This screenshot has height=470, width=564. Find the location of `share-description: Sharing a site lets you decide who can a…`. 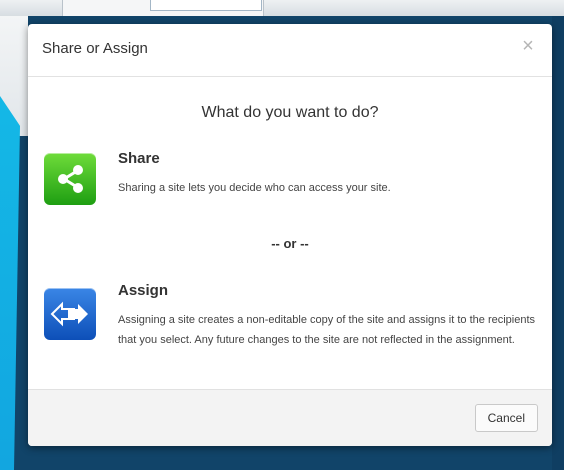

share-description: Sharing a site lets you decide who can a… is located at coordinates (254, 188).